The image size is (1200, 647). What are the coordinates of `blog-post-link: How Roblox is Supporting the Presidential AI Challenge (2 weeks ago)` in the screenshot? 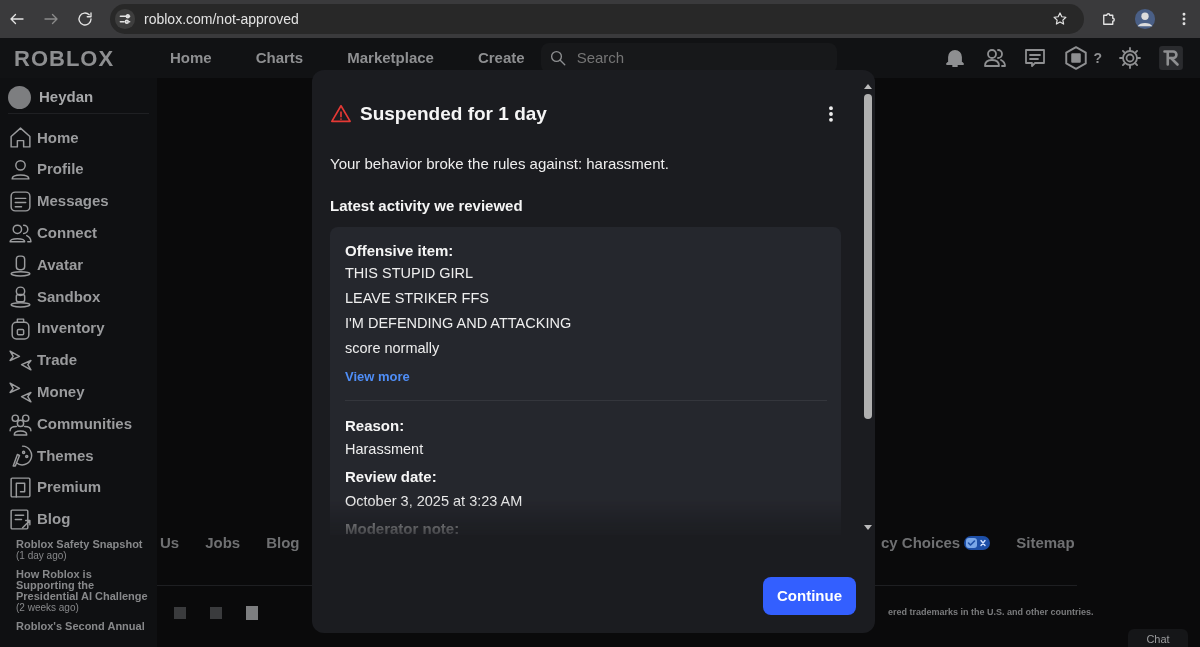 It's located at (82, 591).